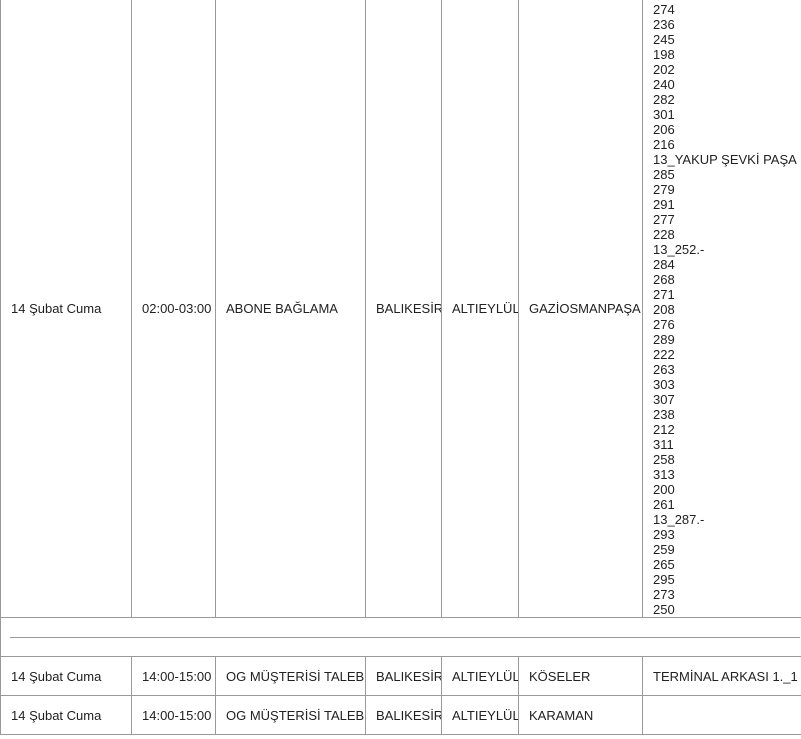 The width and height of the screenshot is (801, 739). What do you see at coordinates (664, 564) in the screenshot?
I see `street-item: 265` at bounding box center [664, 564].